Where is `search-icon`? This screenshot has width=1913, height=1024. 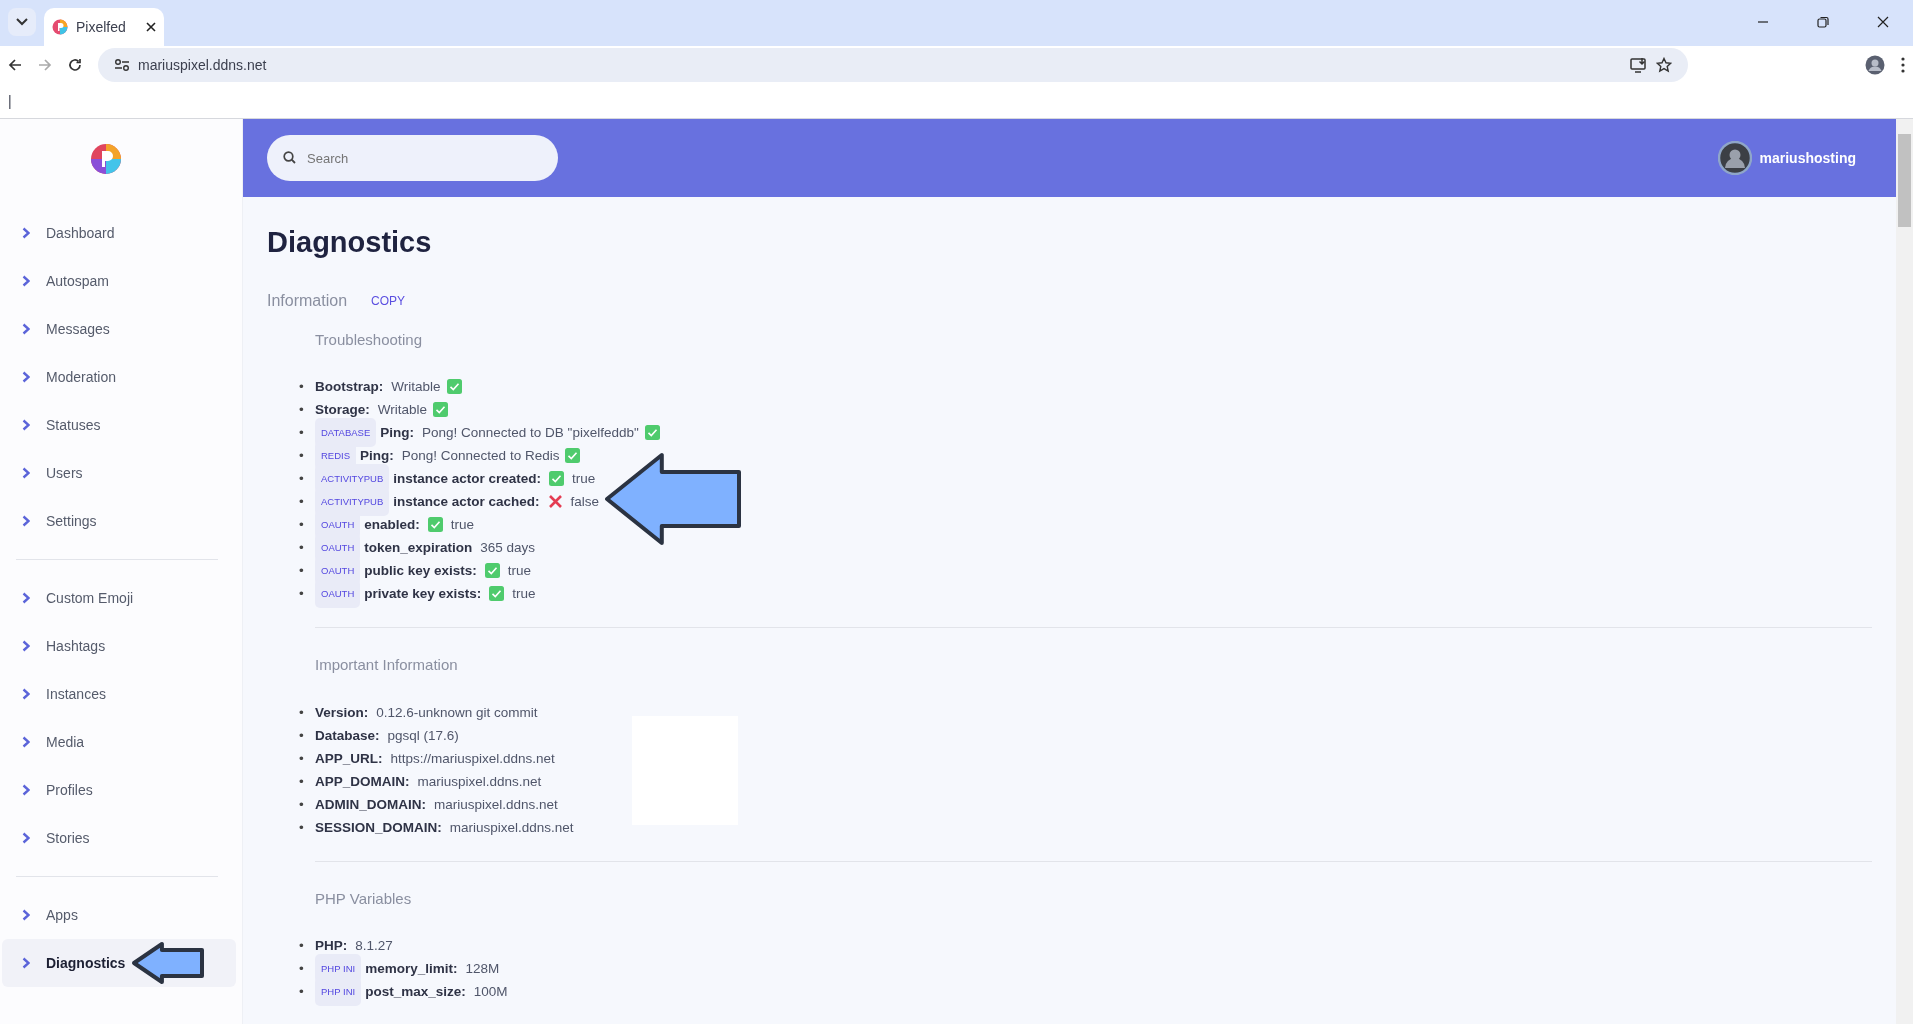
search-icon is located at coordinates (289, 157).